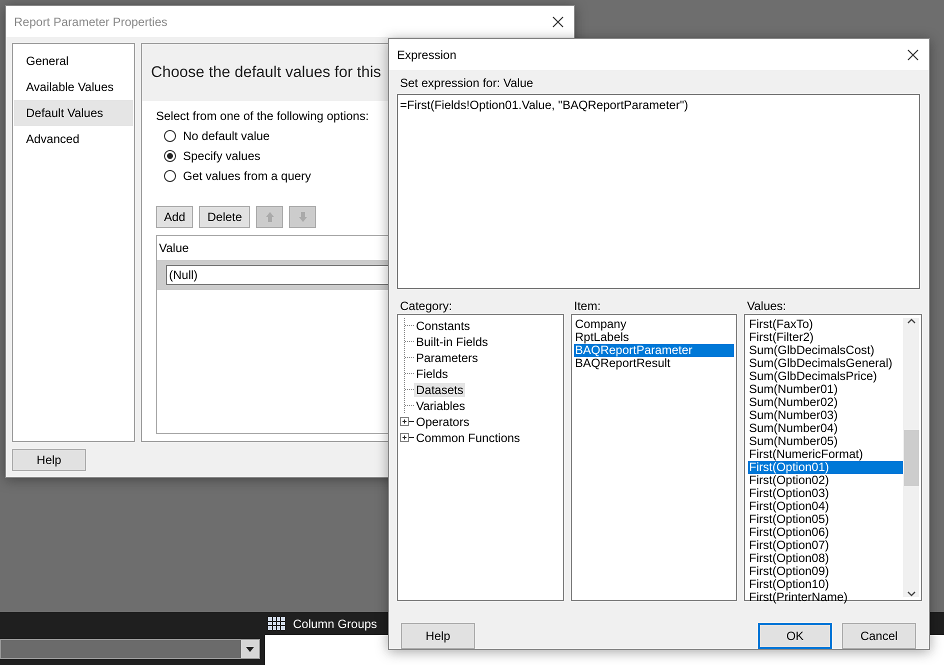 This screenshot has width=944, height=665. I want to click on radio-label: Specify values, so click(221, 156).